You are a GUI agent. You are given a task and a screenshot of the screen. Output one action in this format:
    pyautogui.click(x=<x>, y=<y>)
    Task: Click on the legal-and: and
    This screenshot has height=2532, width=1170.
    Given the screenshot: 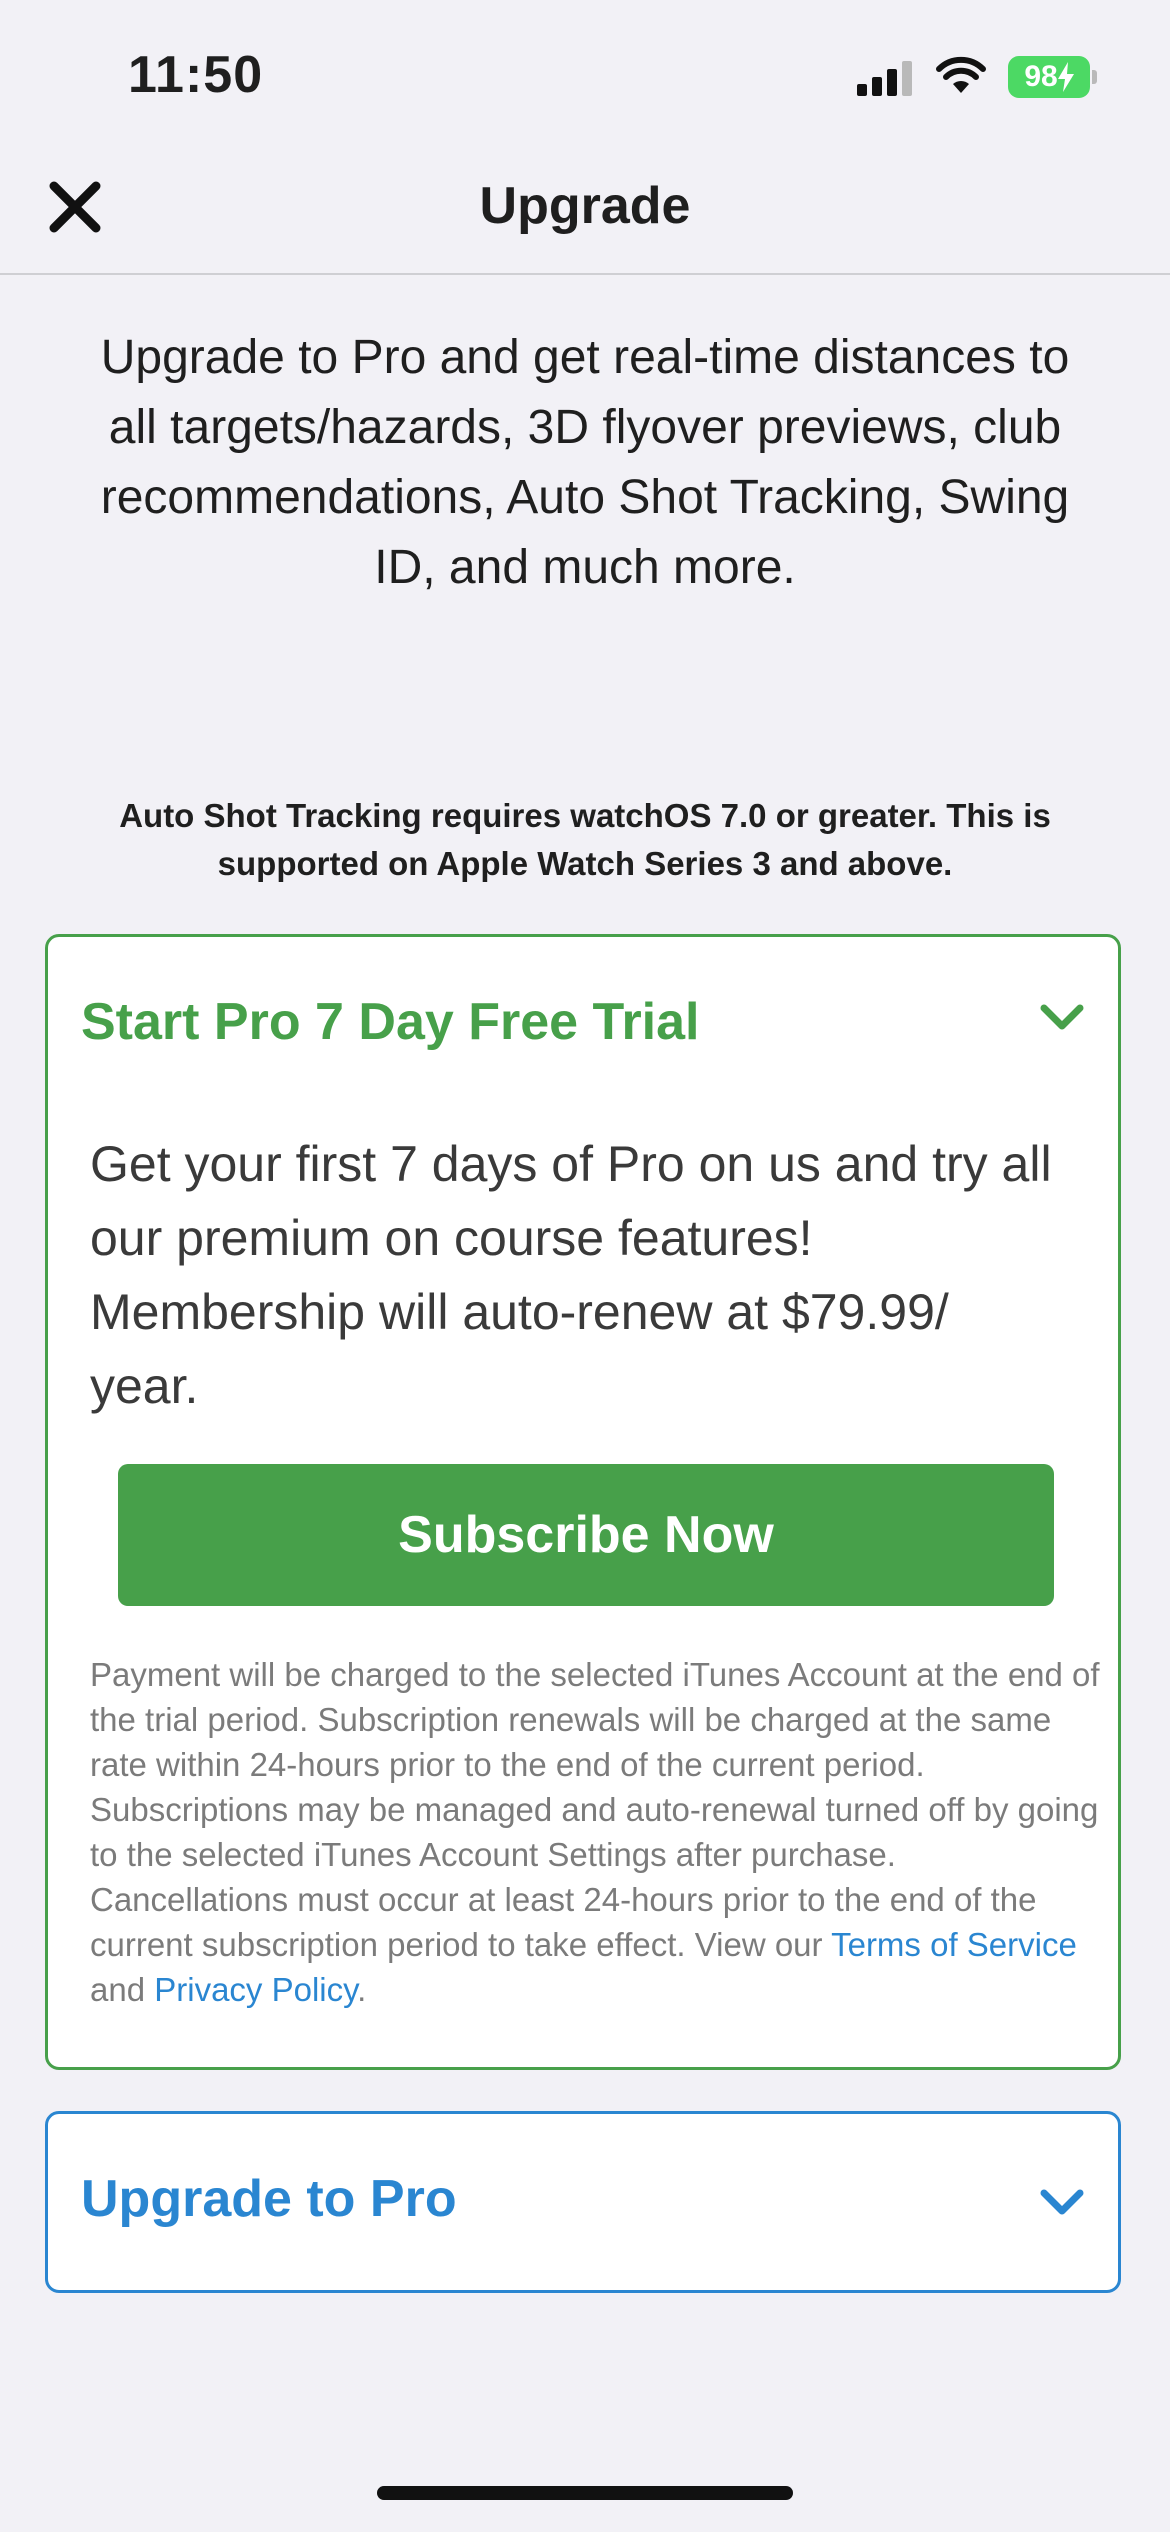 What is the action you would take?
    pyautogui.click(x=118, y=1989)
    